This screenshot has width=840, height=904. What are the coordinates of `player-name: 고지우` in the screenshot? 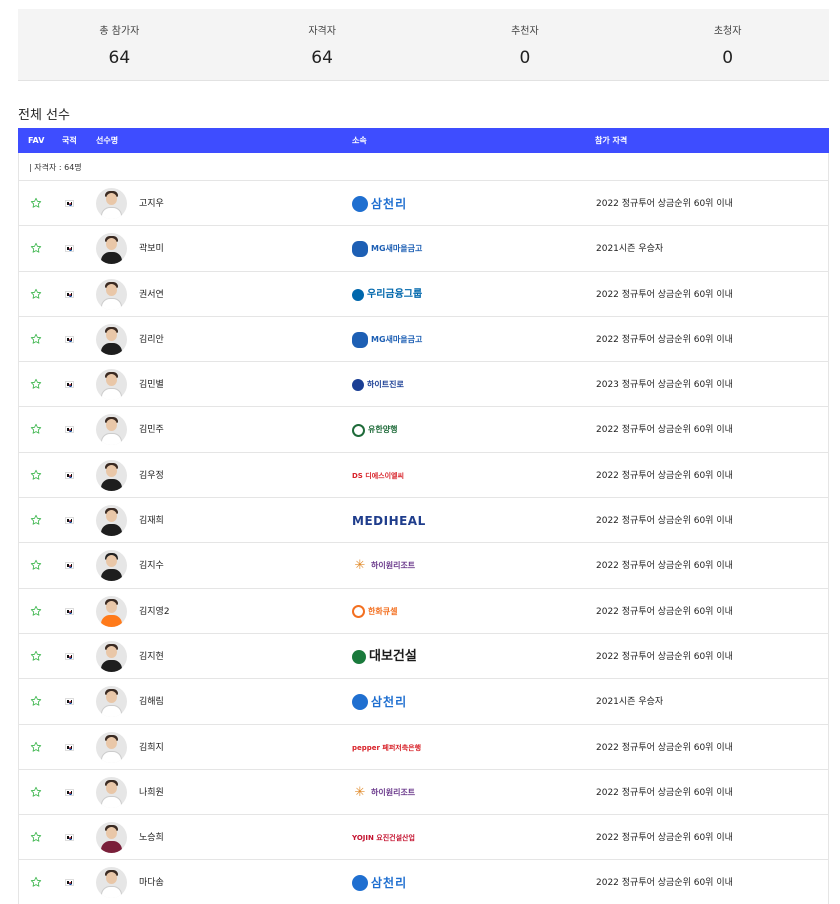 It's located at (151, 204).